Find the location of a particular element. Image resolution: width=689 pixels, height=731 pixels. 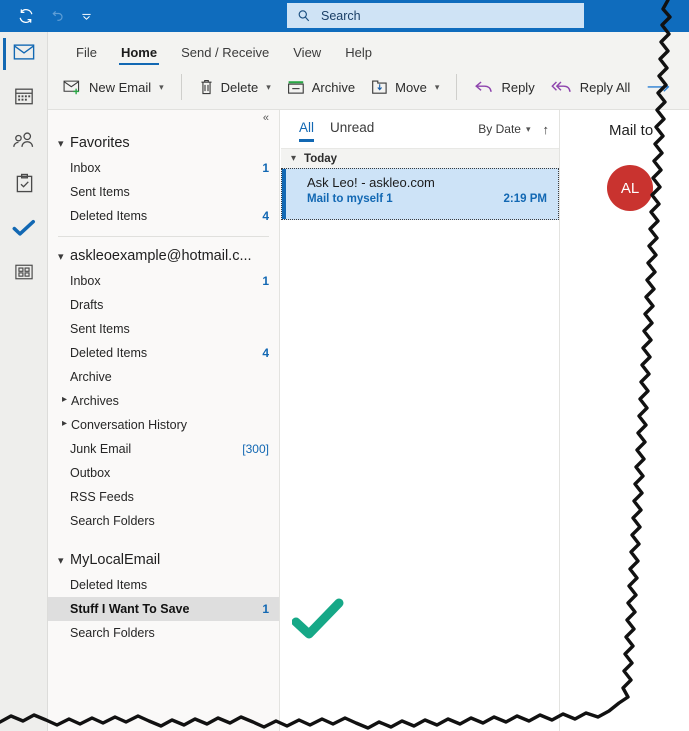

folder-item-label: Drafts is located at coordinates (87, 305).